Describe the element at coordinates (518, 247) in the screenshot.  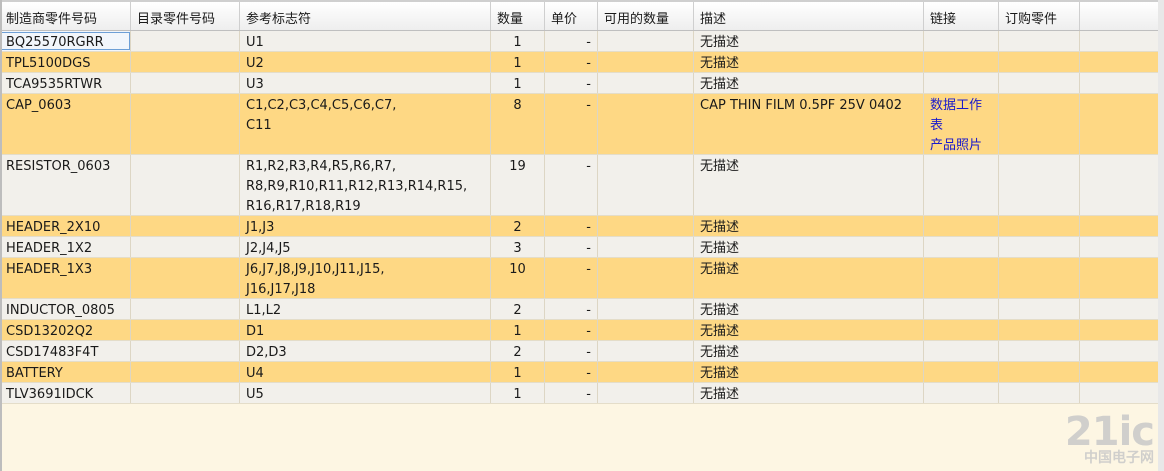
I see `cell-qty: 3` at that location.